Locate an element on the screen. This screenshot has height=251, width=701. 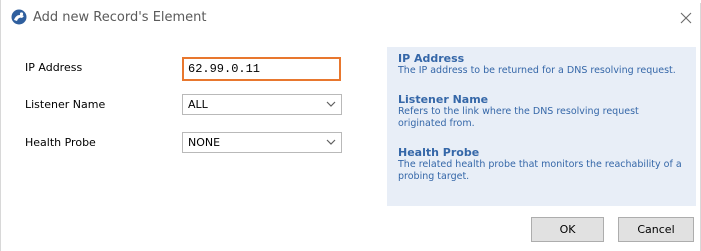
app-globe-icon is located at coordinates (19, 17).